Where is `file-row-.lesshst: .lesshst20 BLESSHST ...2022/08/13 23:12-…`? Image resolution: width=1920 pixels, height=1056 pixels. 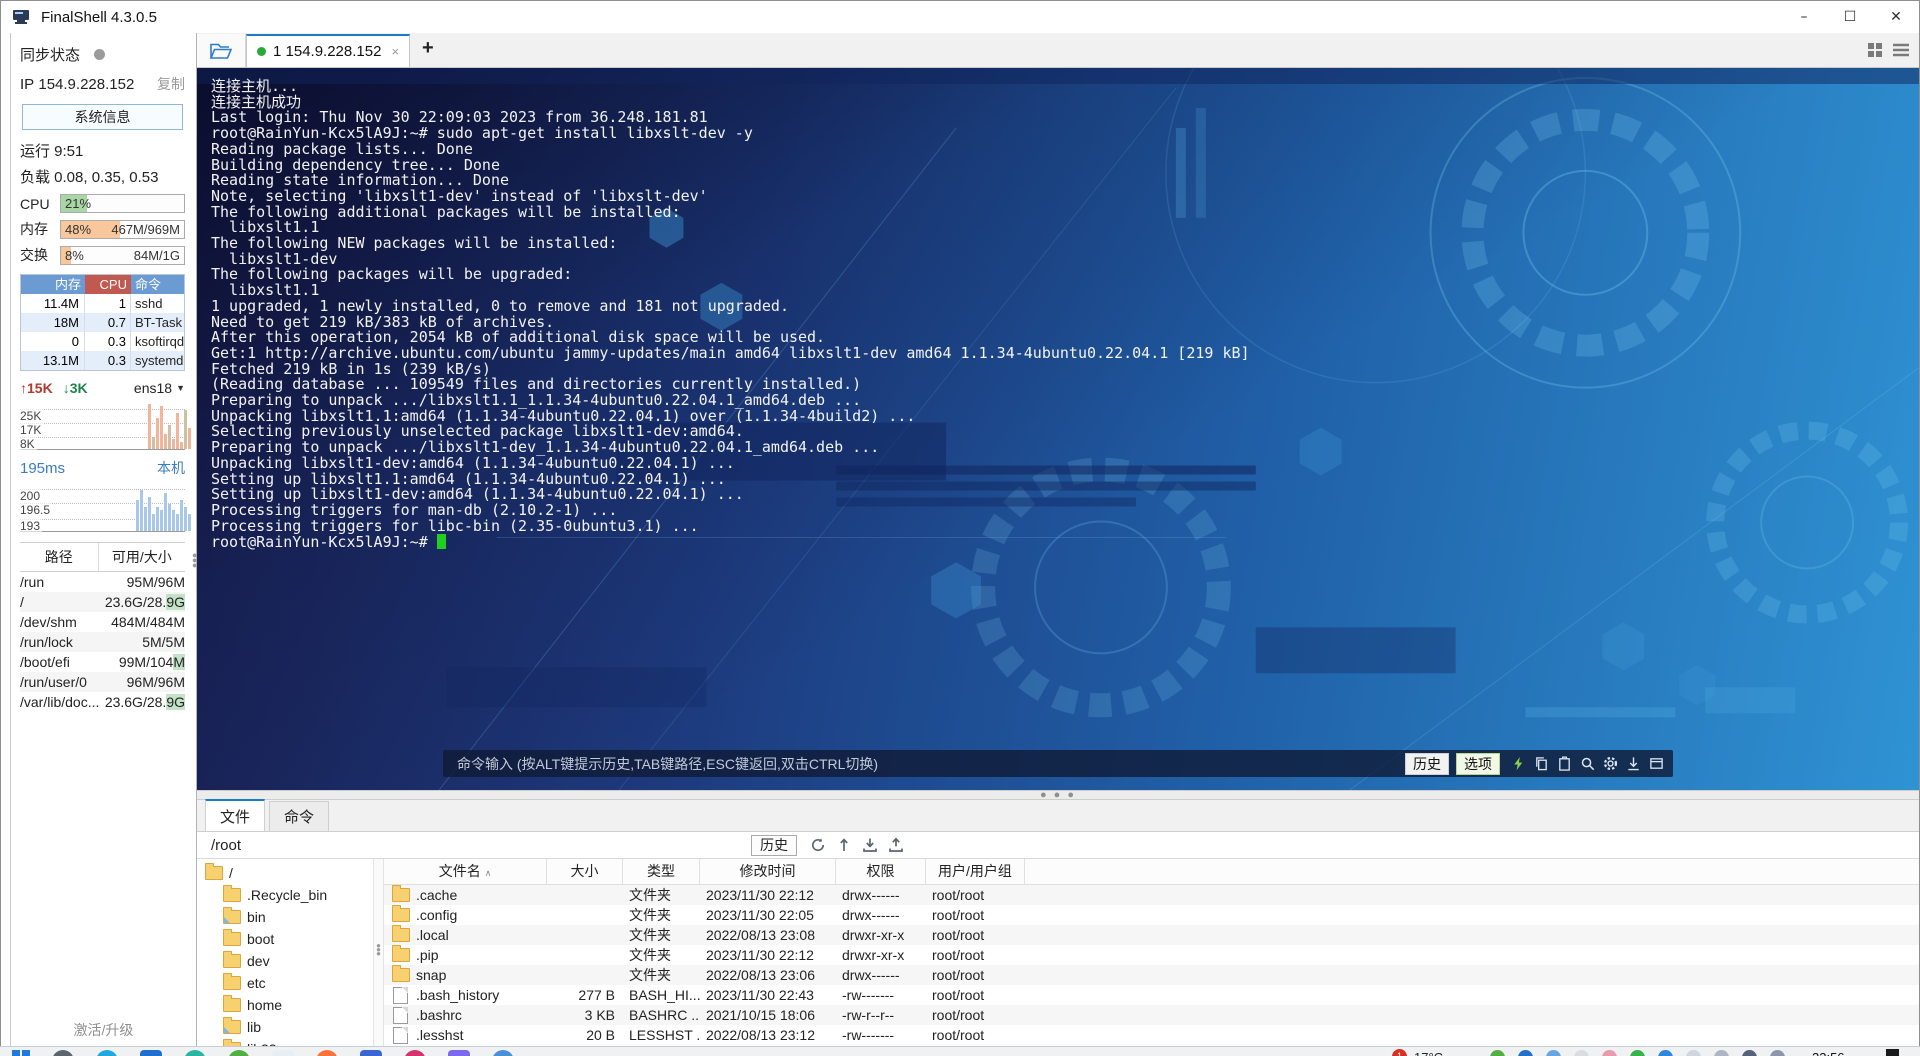
file-row-.lesshst: .lesshst20 BLESSHST ...2022/08/13 23:12-… is located at coordinates (1151, 1035).